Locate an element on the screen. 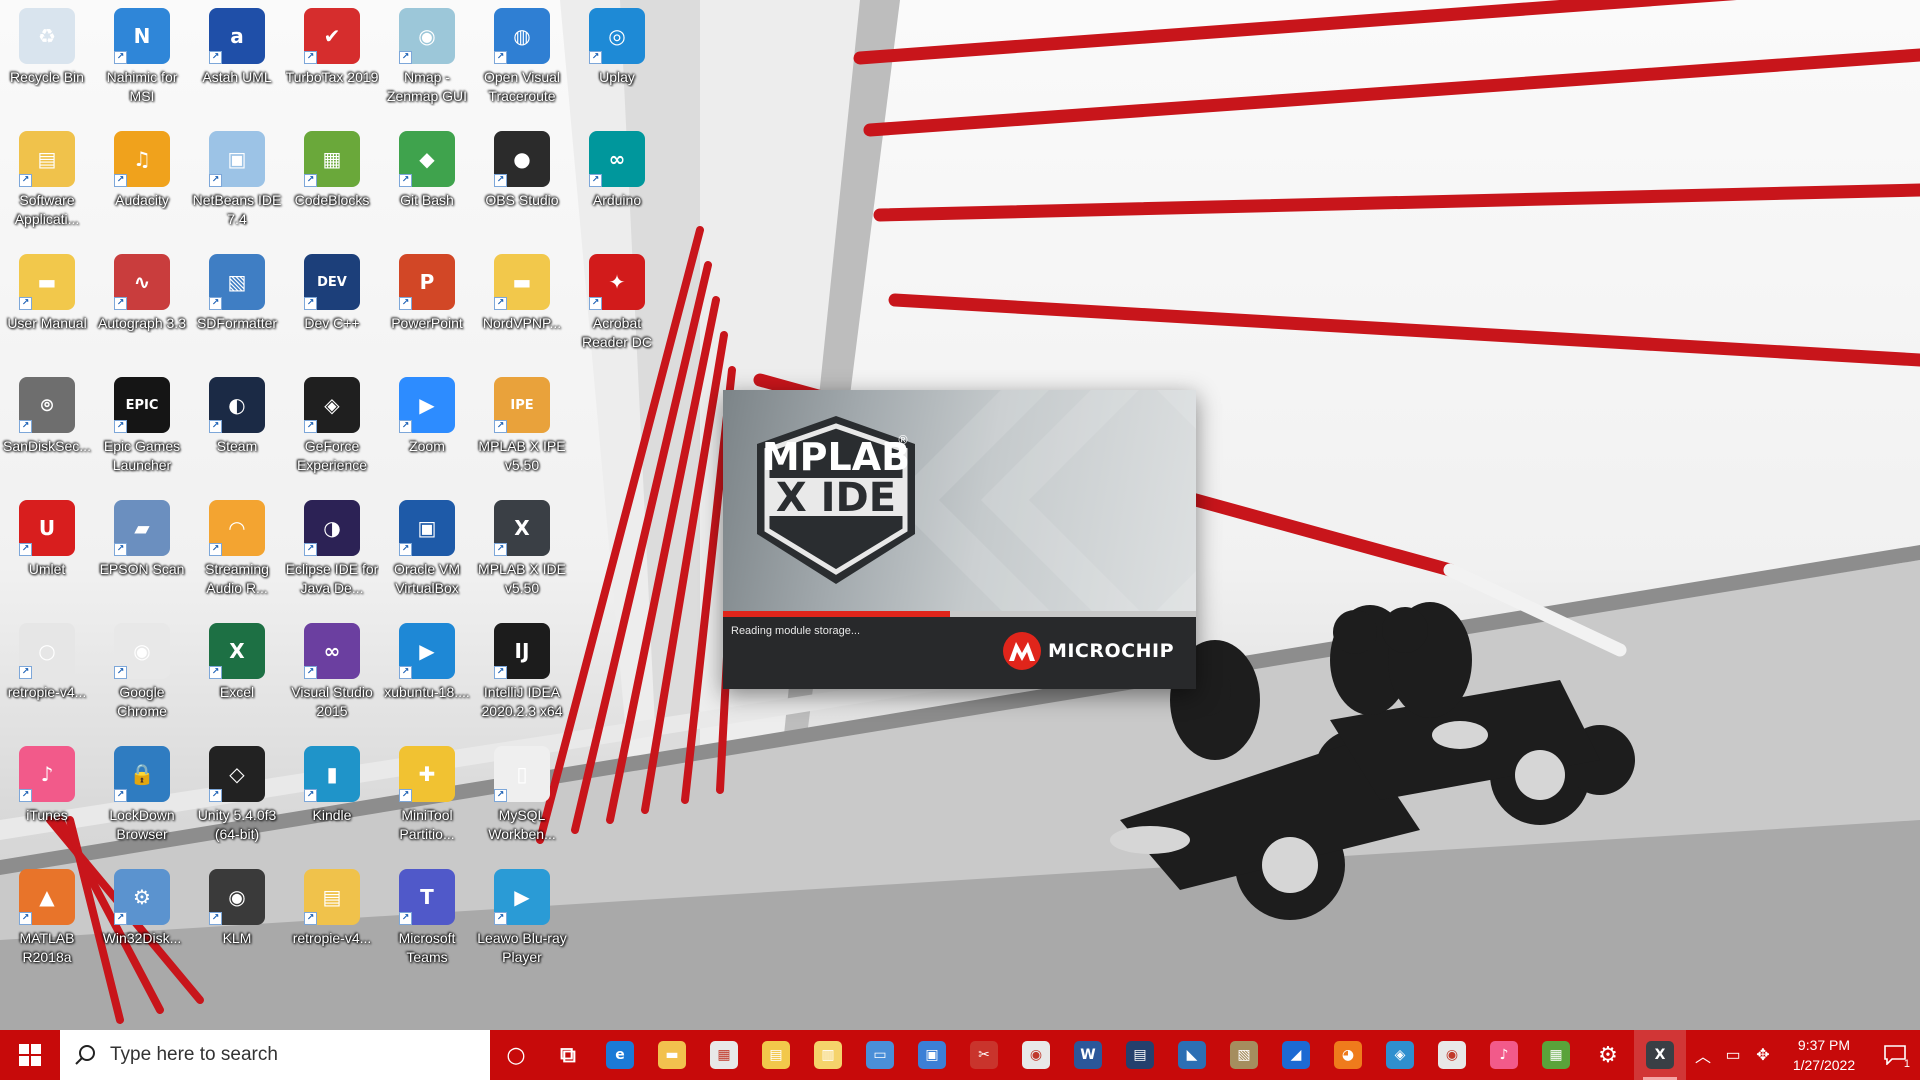  remote-desktop-icon: ▭ is located at coordinates (880, 1055).